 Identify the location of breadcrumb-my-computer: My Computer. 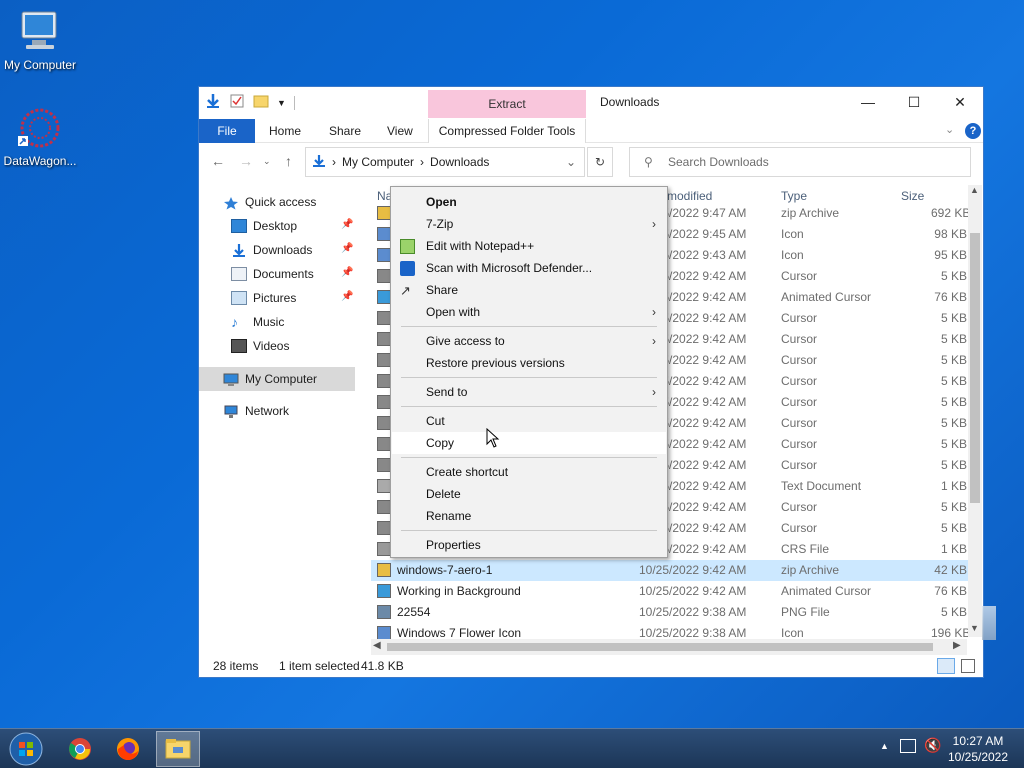
(378, 162).